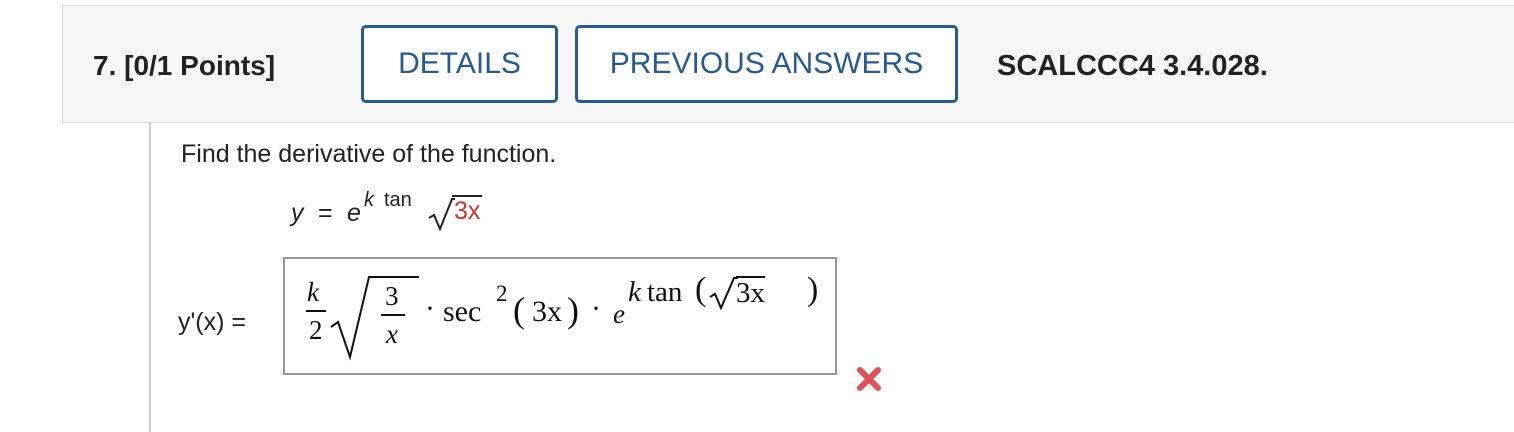  What do you see at coordinates (869, 379) in the screenshot?
I see `x-mark-icon` at bounding box center [869, 379].